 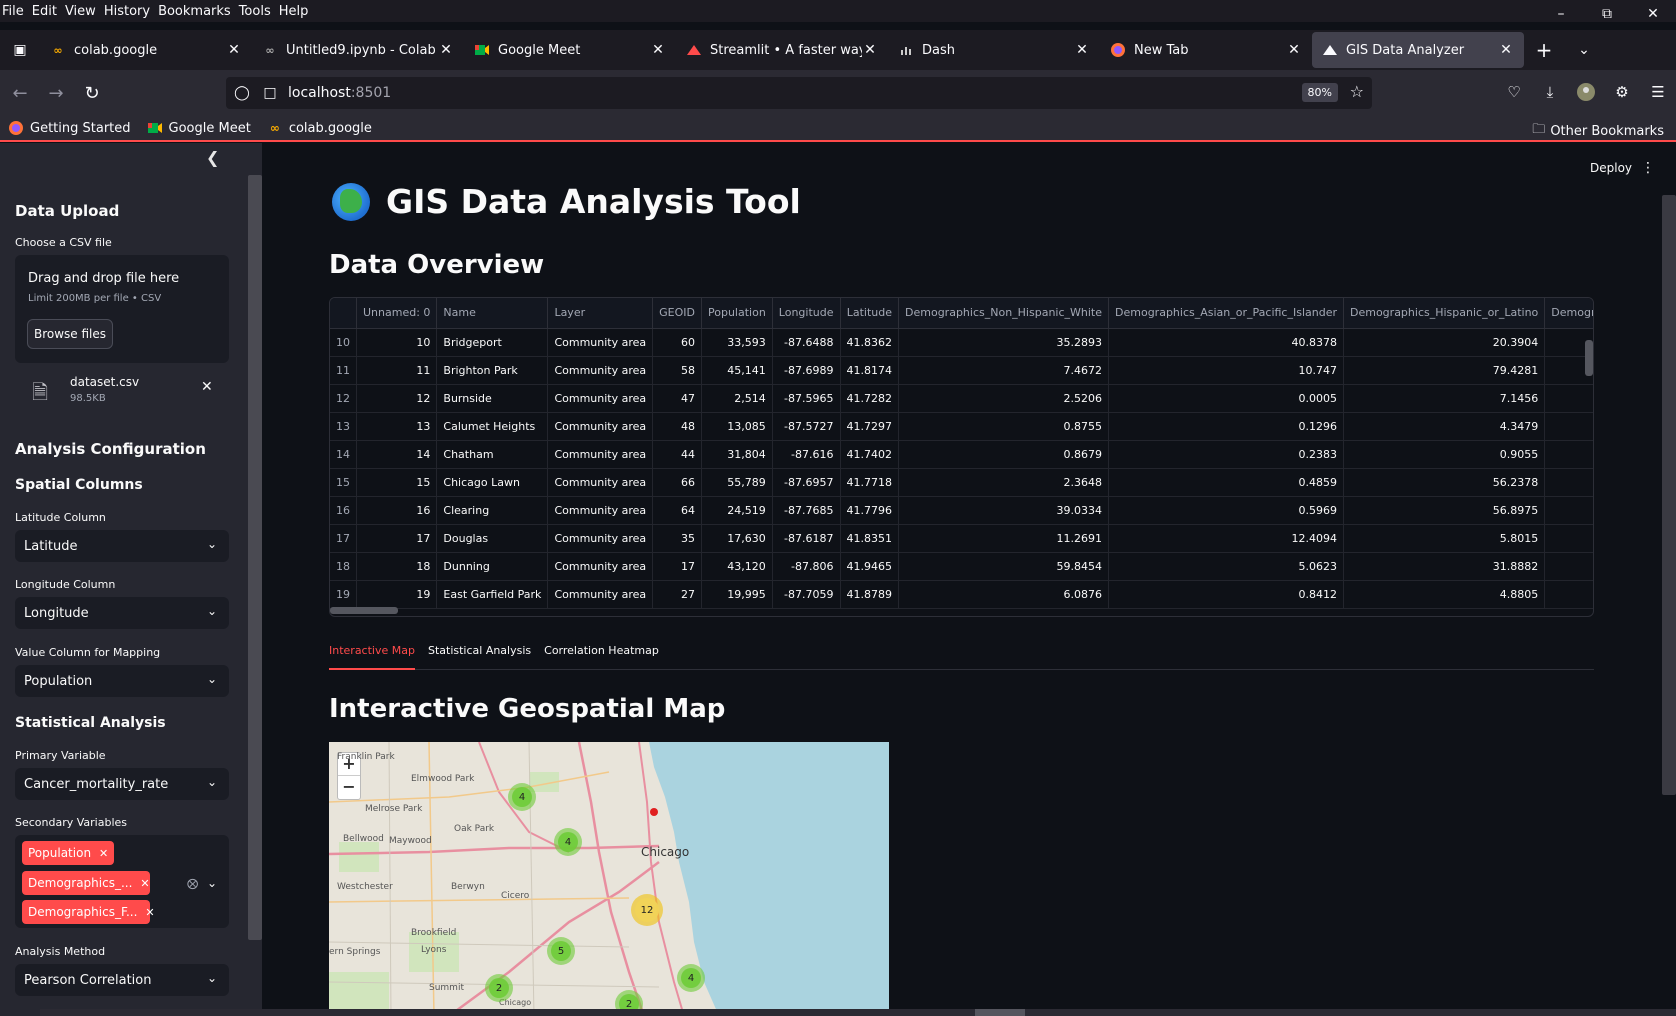 What do you see at coordinates (103, 853) in the screenshot?
I see `remove-chip-icon: ✕` at bounding box center [103, 853].